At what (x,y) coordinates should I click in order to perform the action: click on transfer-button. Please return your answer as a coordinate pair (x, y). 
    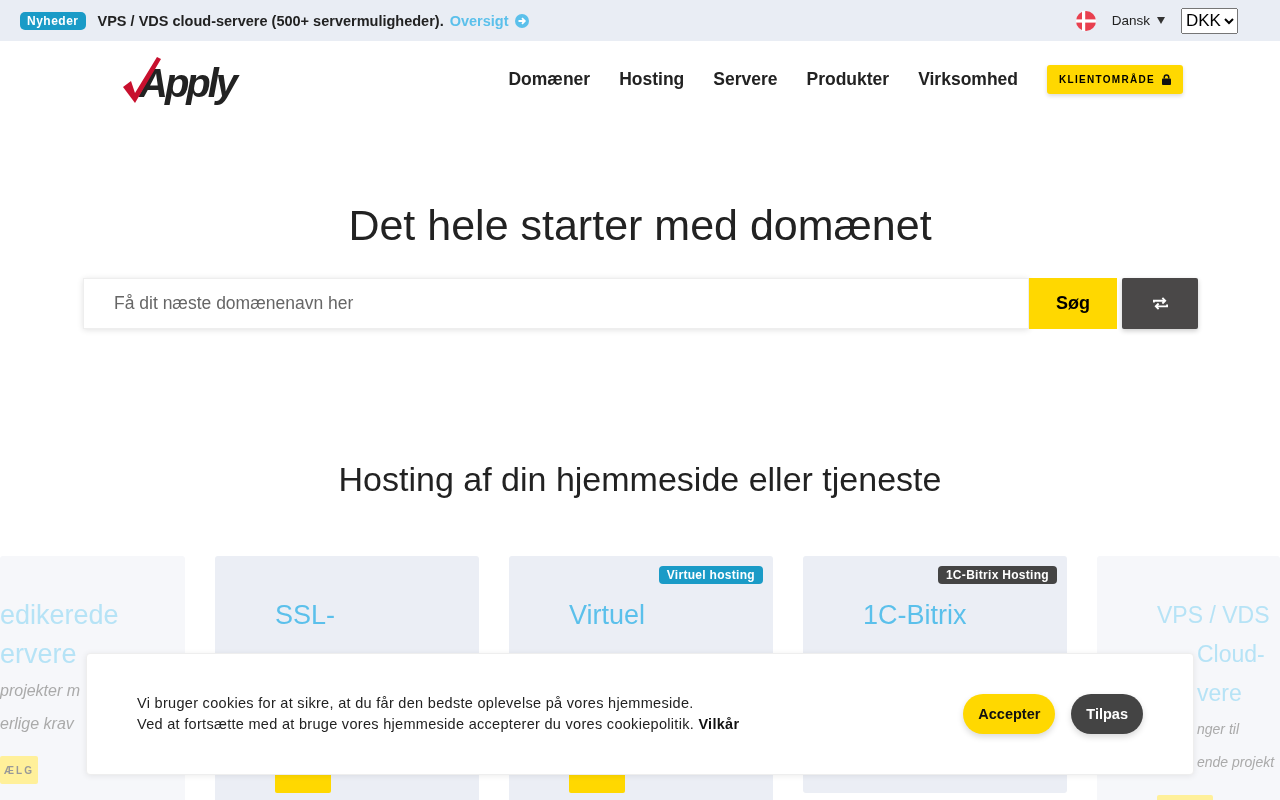
    Looking at the image, I should click on (1160, 303).